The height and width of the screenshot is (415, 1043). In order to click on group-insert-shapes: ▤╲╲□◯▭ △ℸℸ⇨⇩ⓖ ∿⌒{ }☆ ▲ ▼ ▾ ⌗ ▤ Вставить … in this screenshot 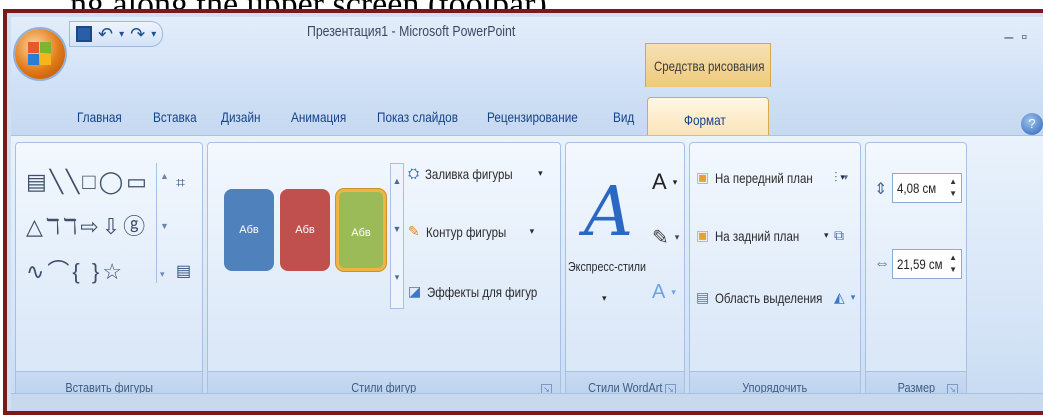, I will do `click(109, 273)`.